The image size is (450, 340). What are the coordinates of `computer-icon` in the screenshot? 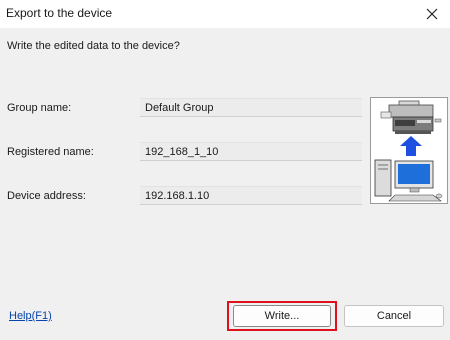 It's located at (408, 180).